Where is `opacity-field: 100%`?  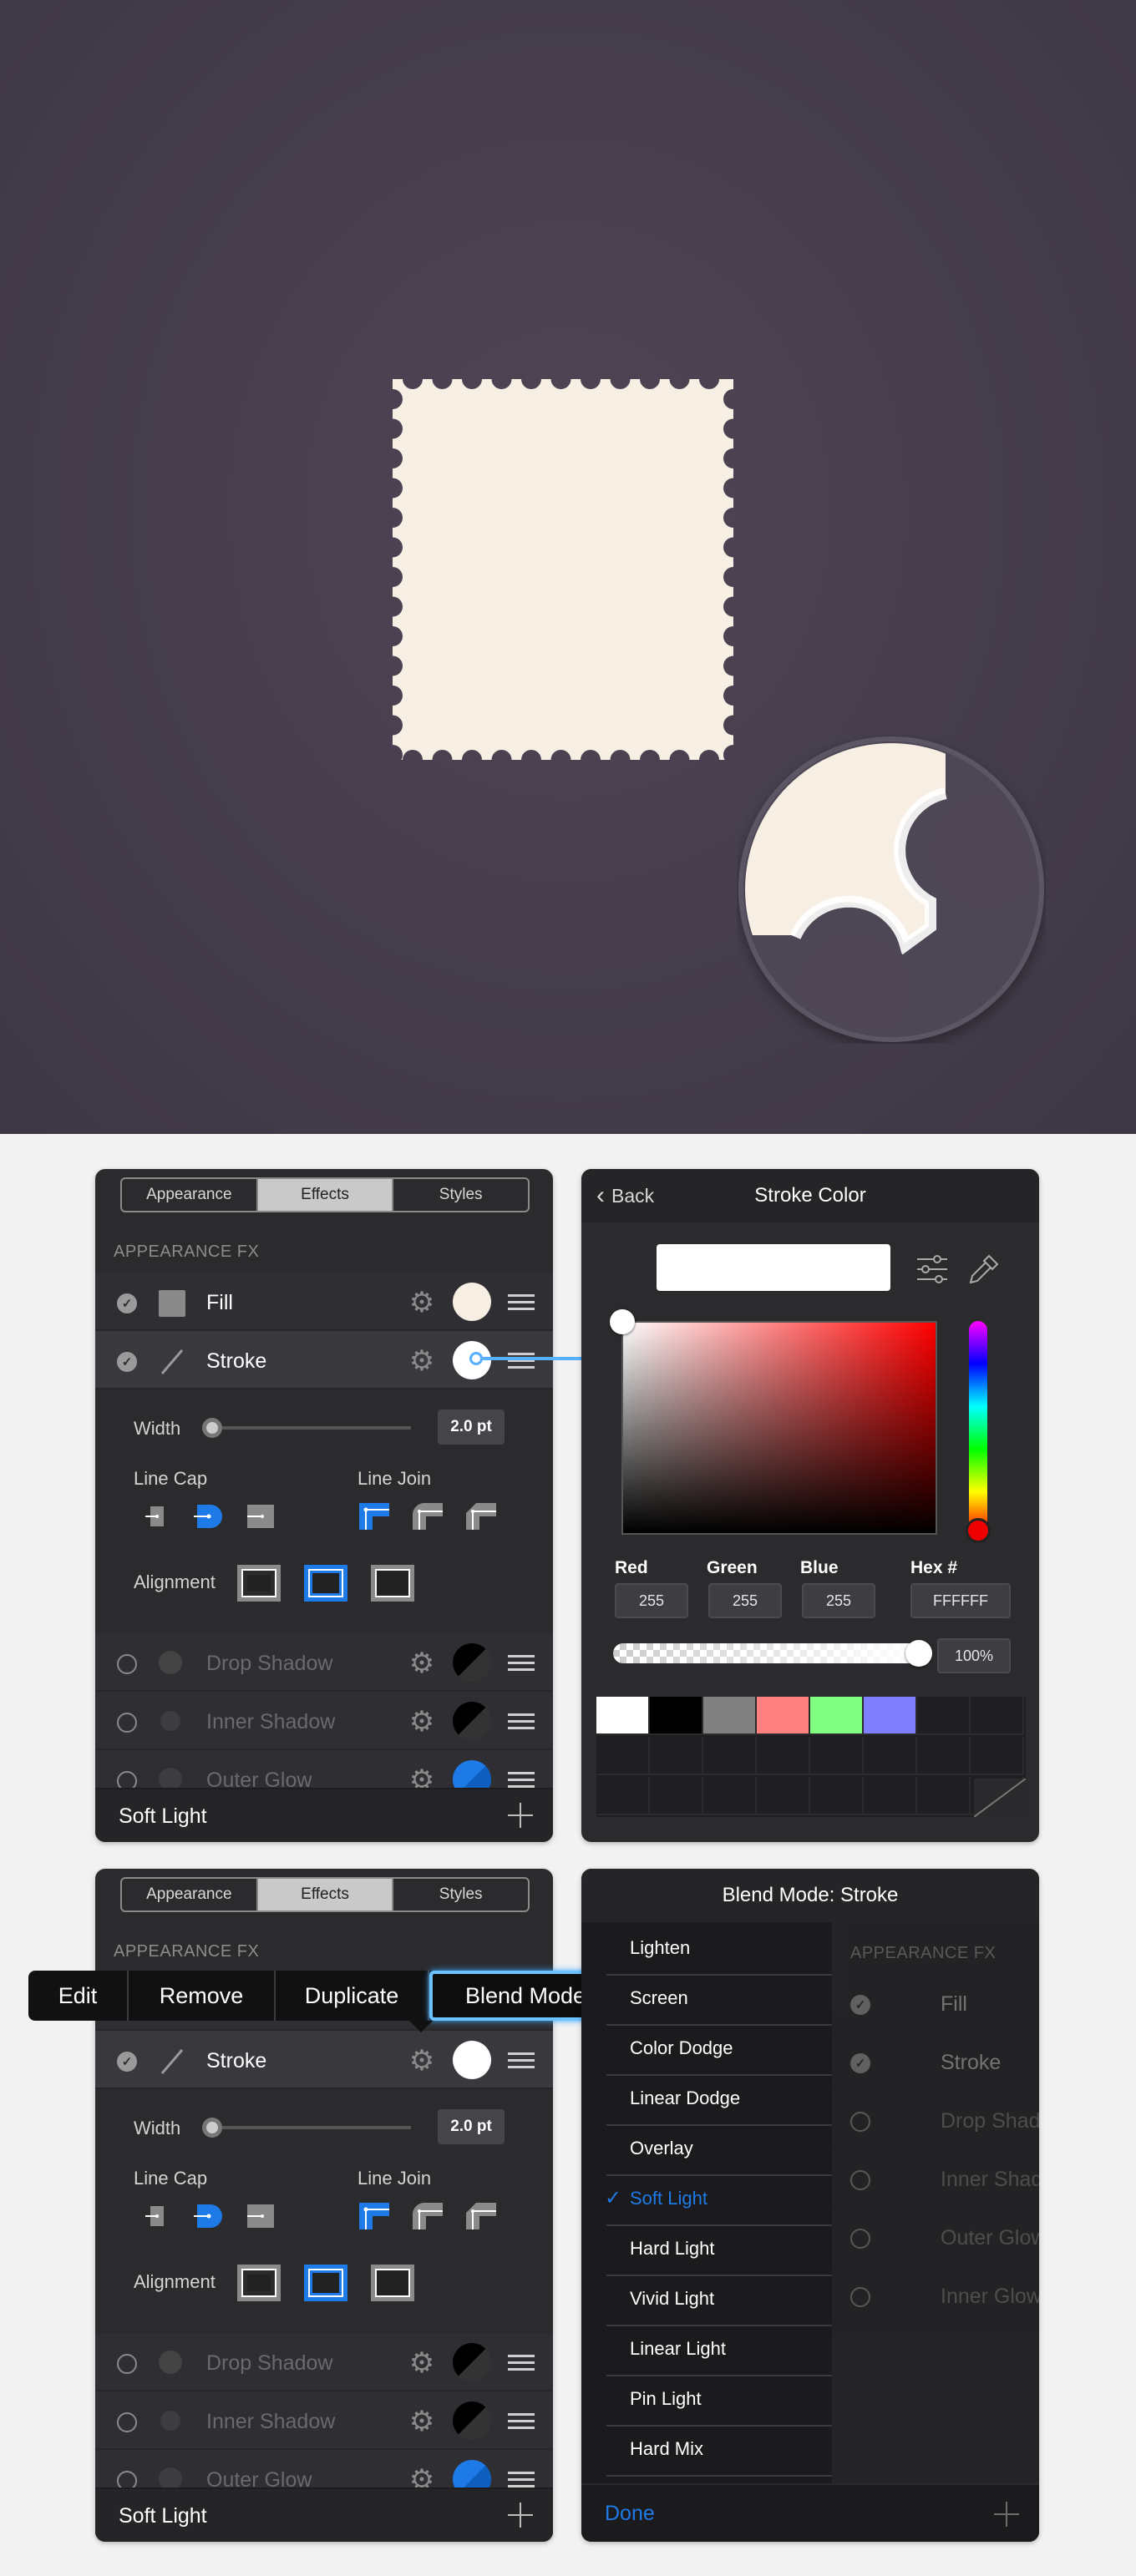 opacity-field: 100% is located at coordinates (974, 1656).